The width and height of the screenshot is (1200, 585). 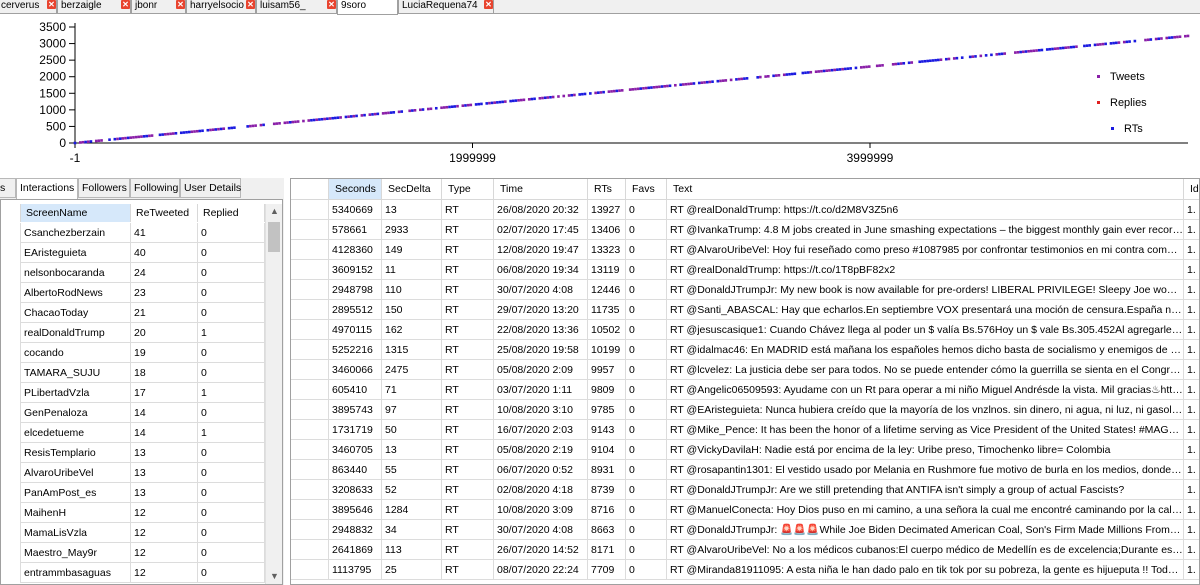 I want to click on cell-screenname: Csanchezberzain, so click(x=76, y=233).